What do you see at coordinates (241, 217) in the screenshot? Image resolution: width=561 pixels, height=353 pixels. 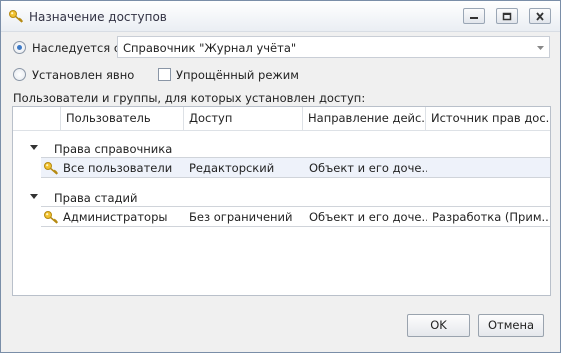 I see `cell-access: Без ограничений` at bounding box center [241, 217].